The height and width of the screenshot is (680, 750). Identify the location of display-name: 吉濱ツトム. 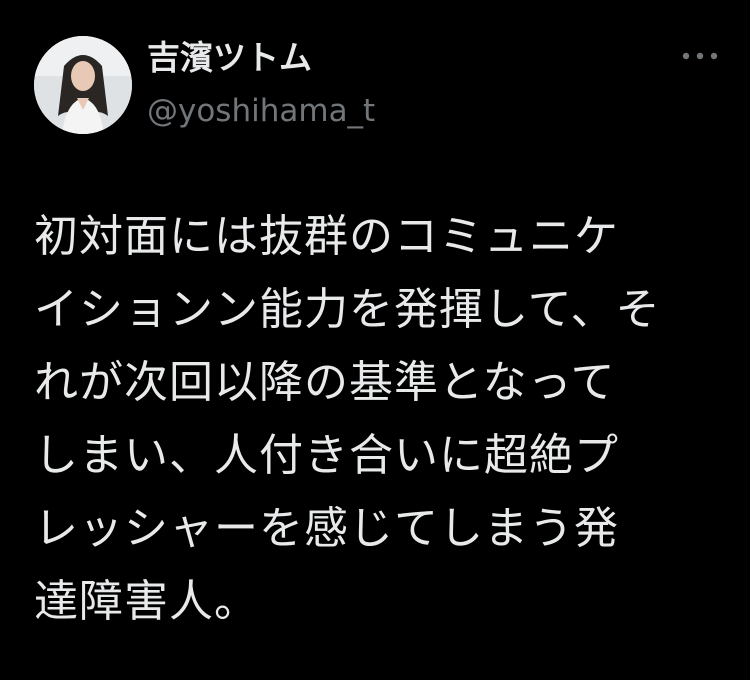
(229, 58).